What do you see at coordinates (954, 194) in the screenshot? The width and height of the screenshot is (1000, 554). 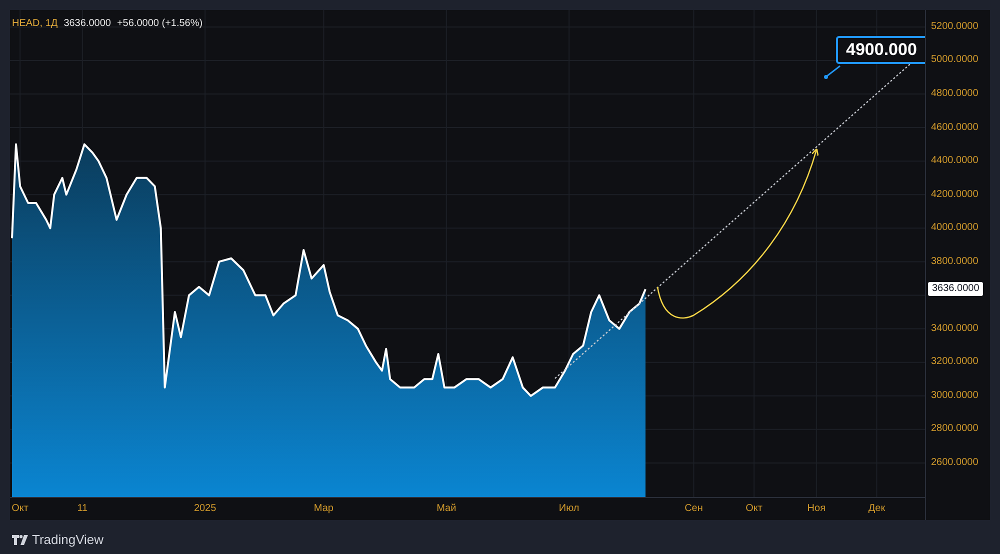 I see `y-axis-label: 4200.0000` at bounding box center [954, 194].